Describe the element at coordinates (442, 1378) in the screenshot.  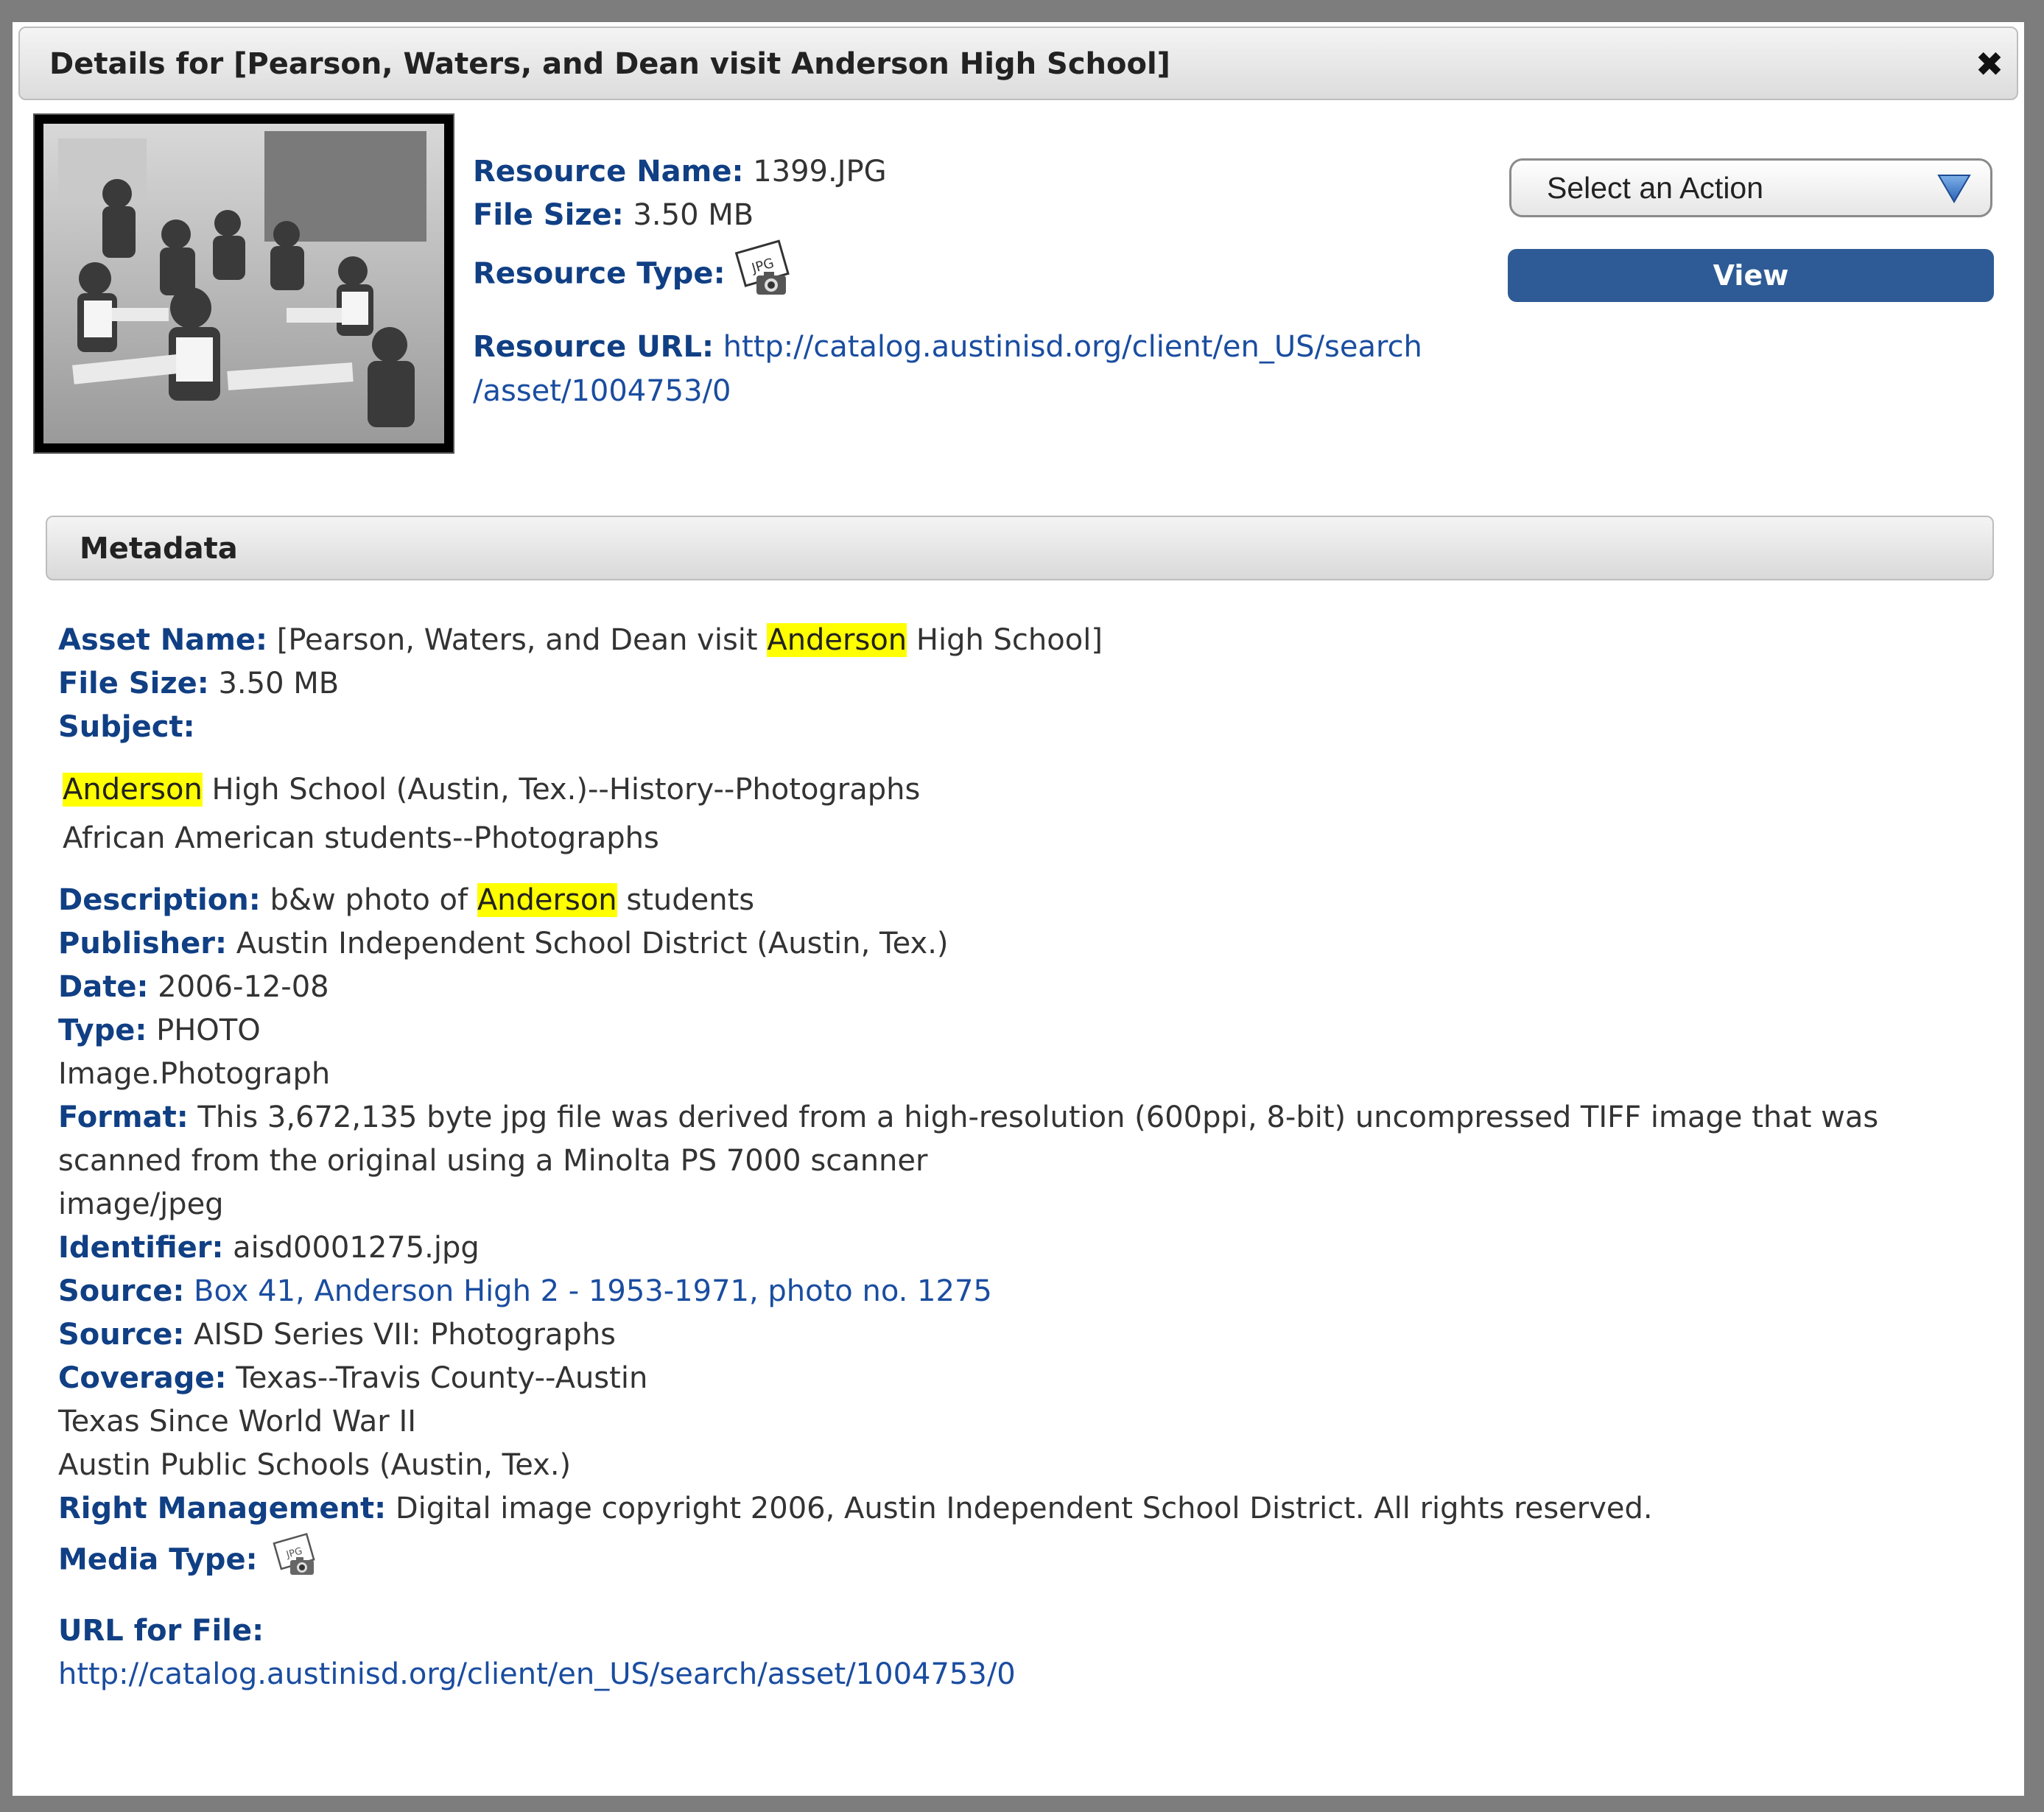
I see `coverage-value: Texas--Travis County--Austin` at that location.